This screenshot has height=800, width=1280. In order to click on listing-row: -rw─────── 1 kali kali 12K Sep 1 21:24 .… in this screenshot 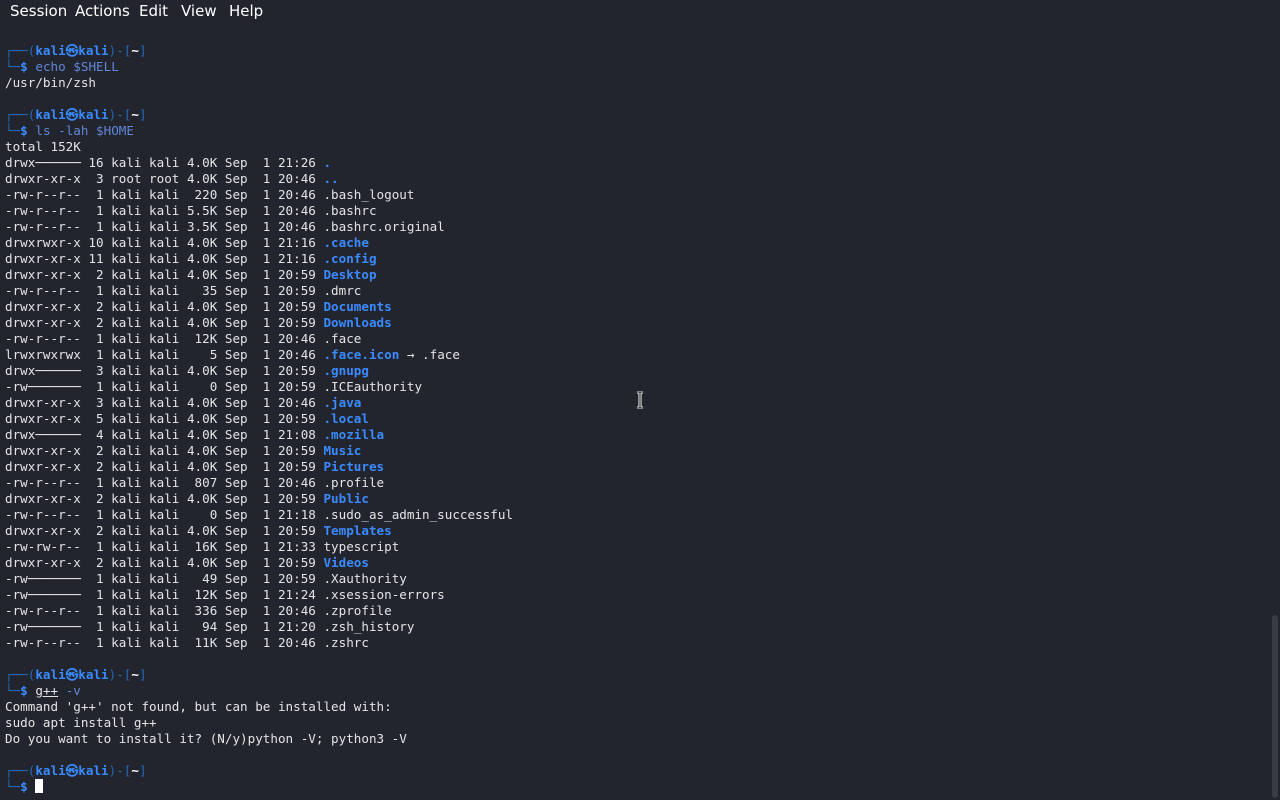, I will do `click(635, 595)`.